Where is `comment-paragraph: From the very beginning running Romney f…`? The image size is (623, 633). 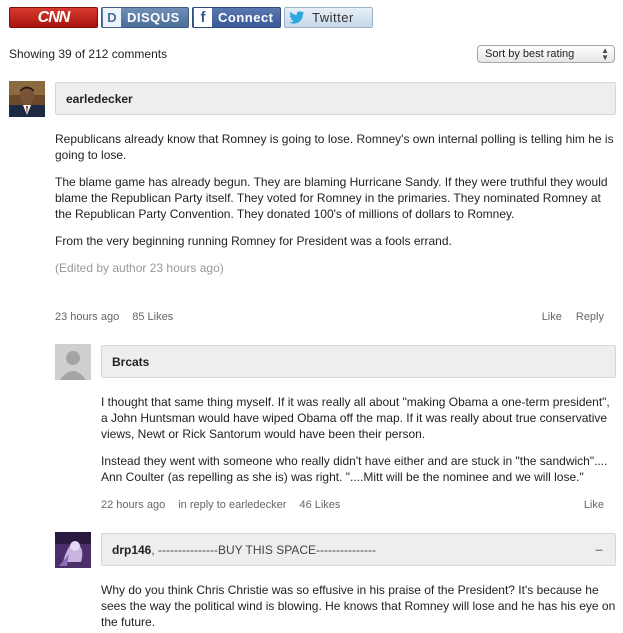 comment-paragraph: From the very beginning running Romney f… is located at coordinates (253, 241).